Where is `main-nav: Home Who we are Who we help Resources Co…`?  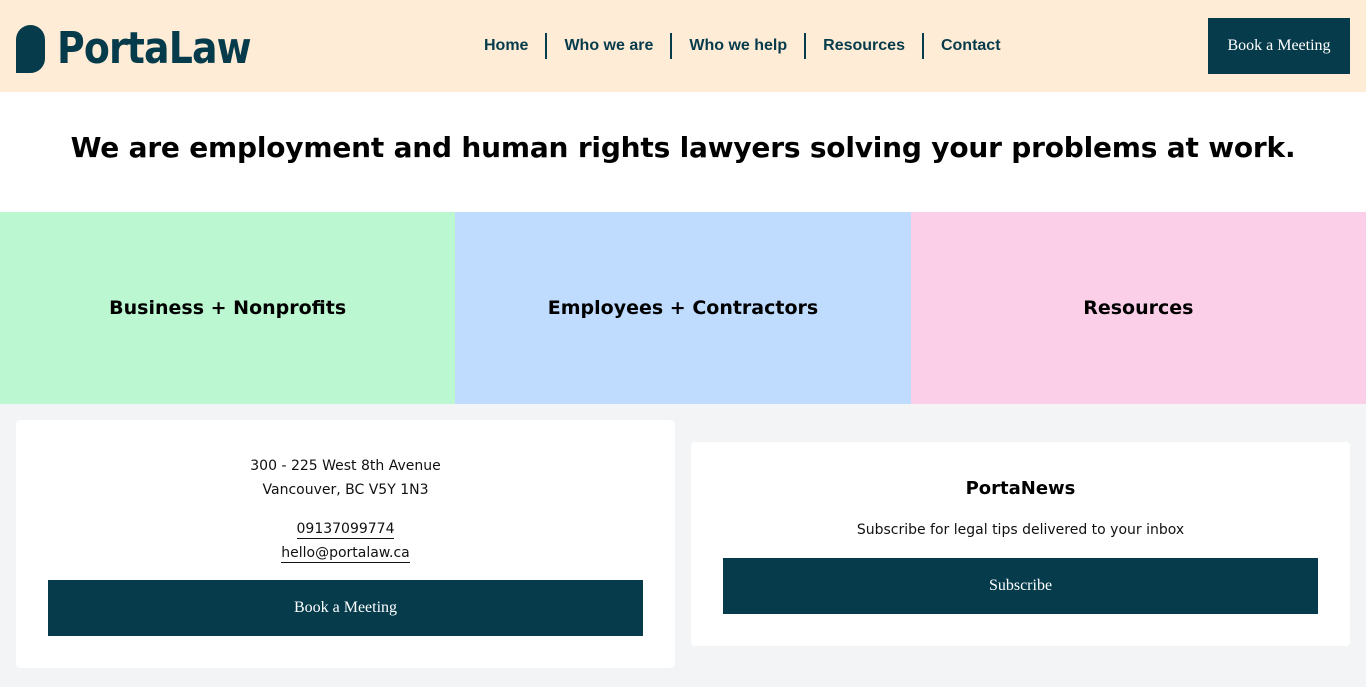 main-nav: Home Who we are Who we help Resources Co… is located at coordinates (742, 46).